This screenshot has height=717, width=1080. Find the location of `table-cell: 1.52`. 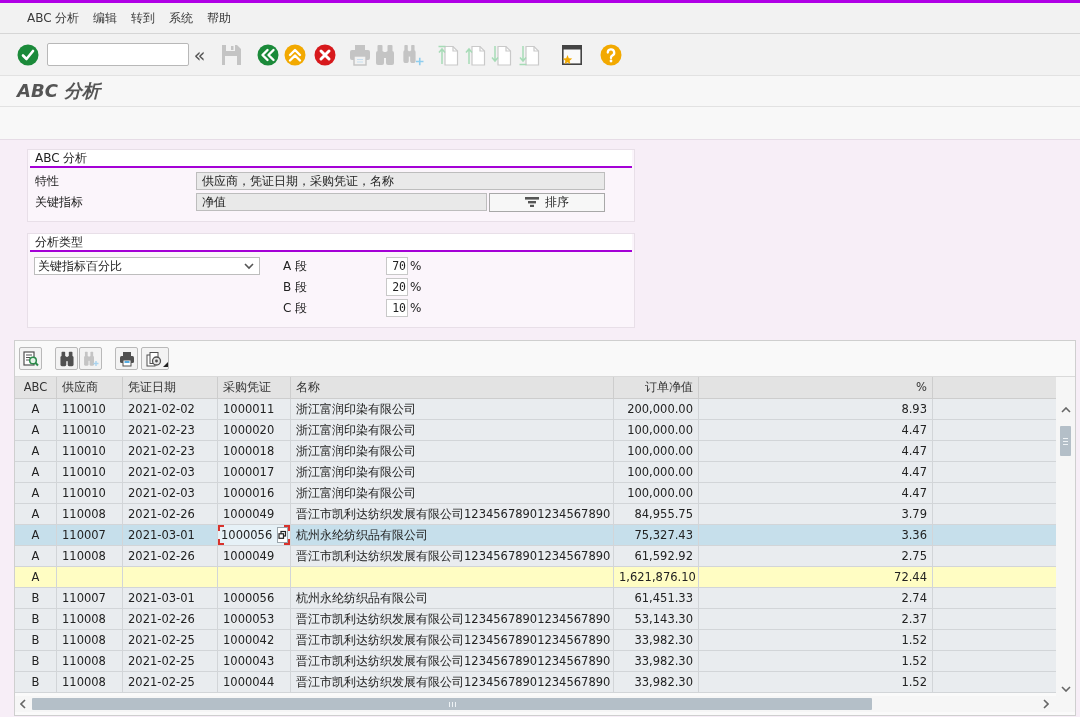

table-cell: 1.52 is located at coordinates (816, 640).